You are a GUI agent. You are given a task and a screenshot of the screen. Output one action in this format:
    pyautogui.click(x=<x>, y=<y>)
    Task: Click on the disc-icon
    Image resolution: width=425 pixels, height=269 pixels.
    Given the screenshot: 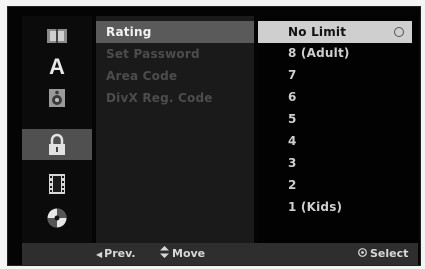 What is the action you would take?
    pyautogui.click(x=57, y=217)
    